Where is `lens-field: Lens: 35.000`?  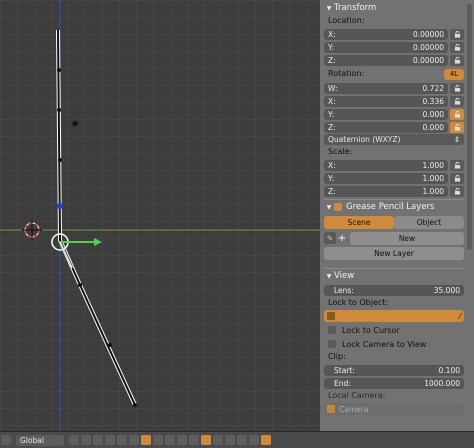
lens-field: Lens: 35.000 is located at coordinates (394, 290).